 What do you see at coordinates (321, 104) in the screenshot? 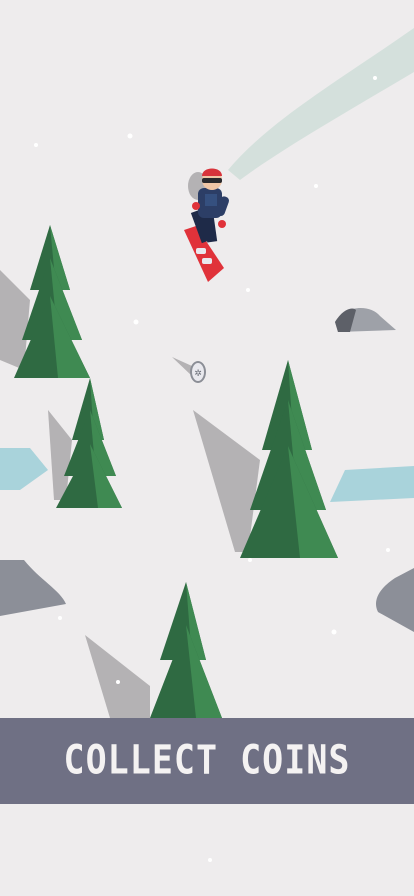
I see `snow-trail` at bounding box center [321, 104].